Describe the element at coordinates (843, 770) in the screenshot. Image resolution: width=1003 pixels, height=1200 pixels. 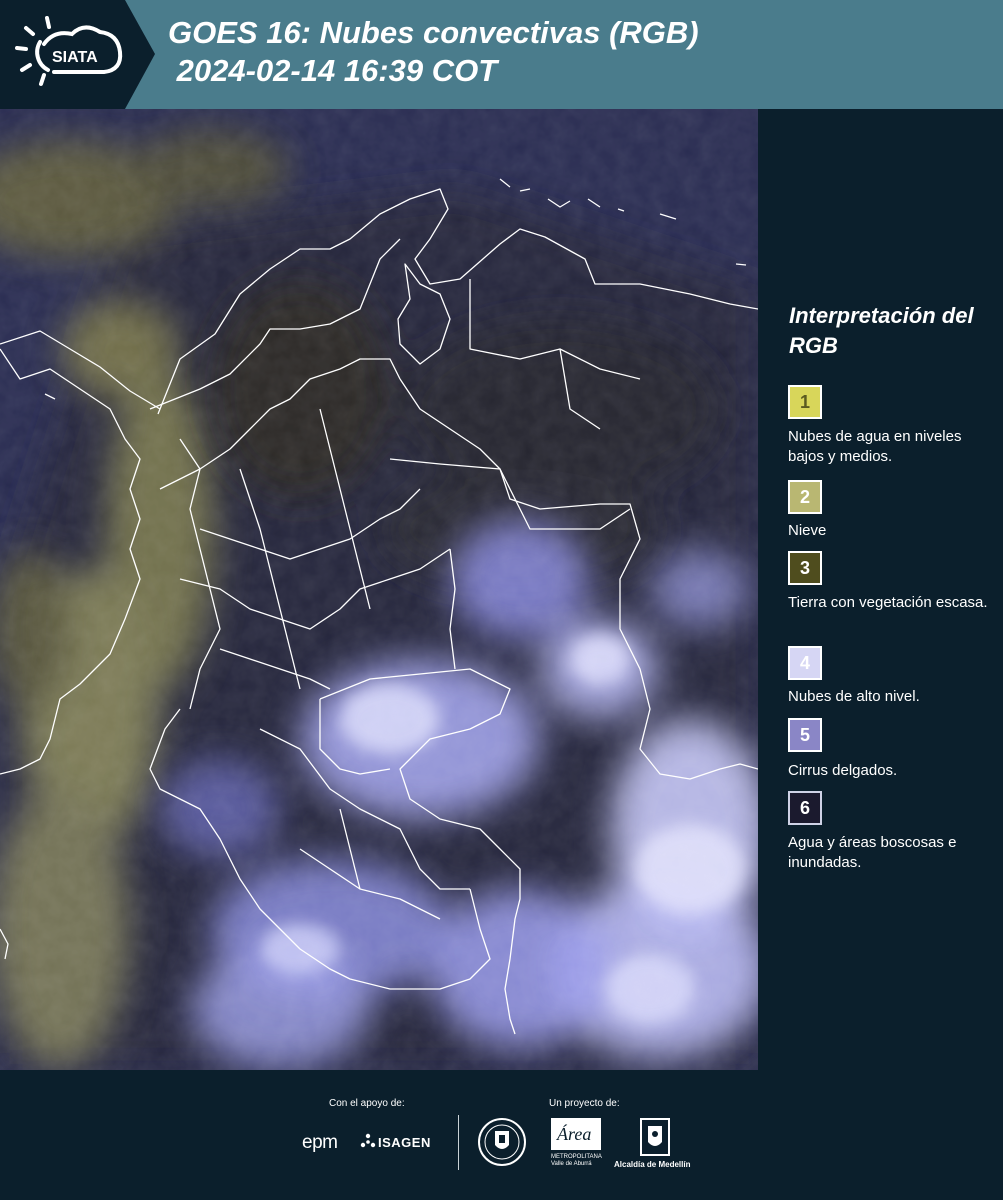
I see `legend-label-5: Cirrus delgados.` at that location.